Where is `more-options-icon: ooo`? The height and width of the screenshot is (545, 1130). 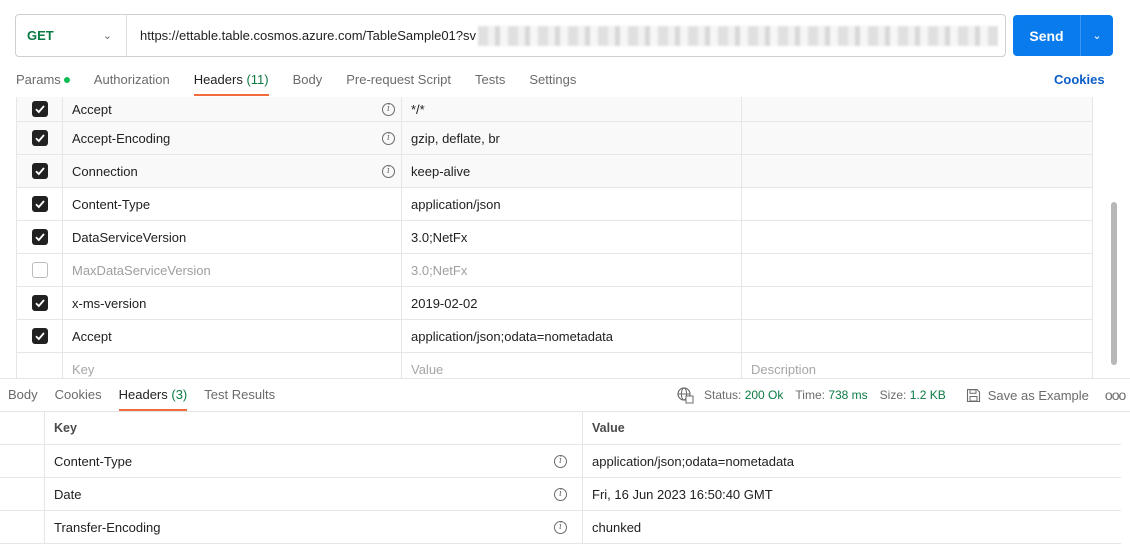
more-options-icon: ooo is located at coordinates (1115, 395).